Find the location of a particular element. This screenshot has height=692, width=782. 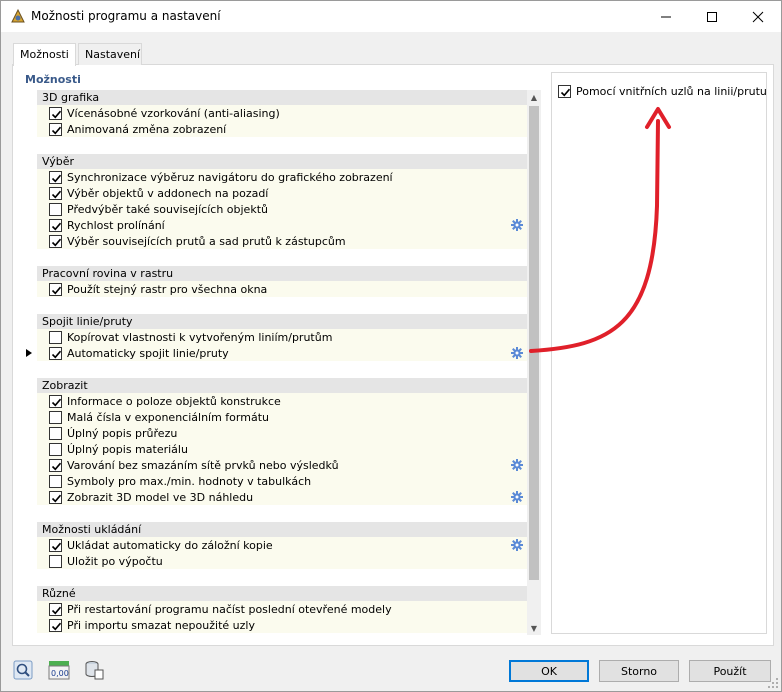

option-label: Malá čísla v exponenciálním formátu is located at coordinates (168, 417).